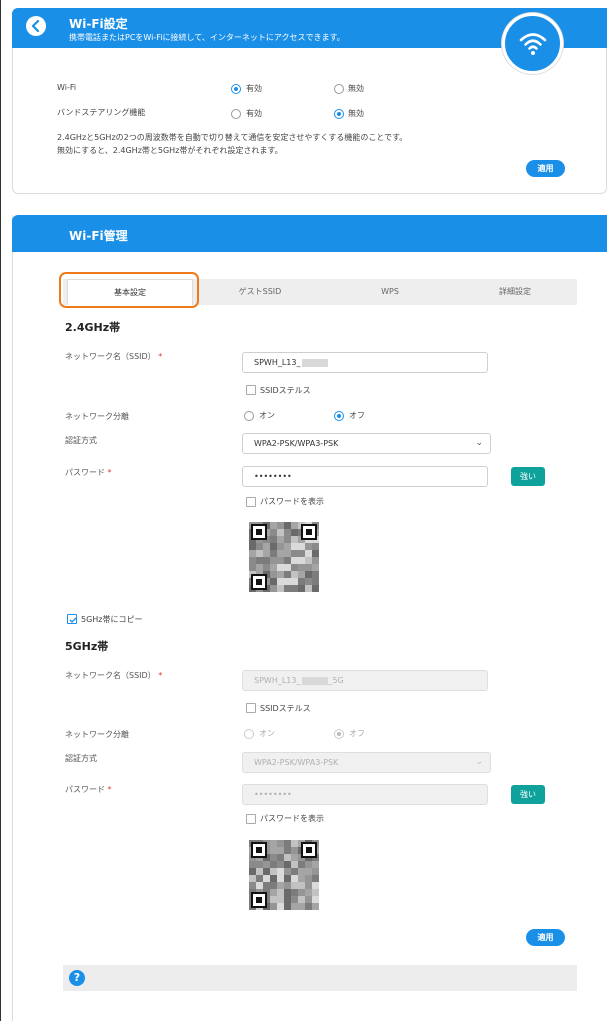  Describe the element at coordinates (339, 416) in the screenshot. I see `isolation-24-off-radio` at that location.